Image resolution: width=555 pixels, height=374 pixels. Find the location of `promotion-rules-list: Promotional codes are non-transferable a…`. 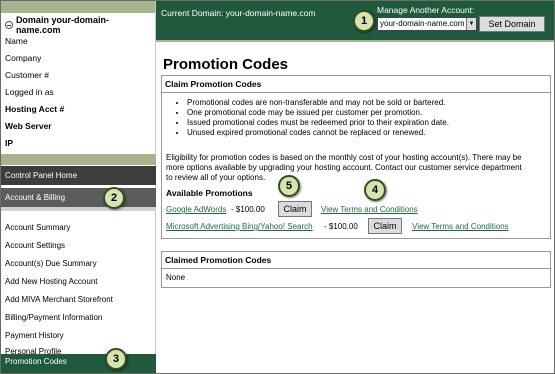

promotion-rules-list: Promotional codes are non-transferable a… is located at coordinates (318, 118).